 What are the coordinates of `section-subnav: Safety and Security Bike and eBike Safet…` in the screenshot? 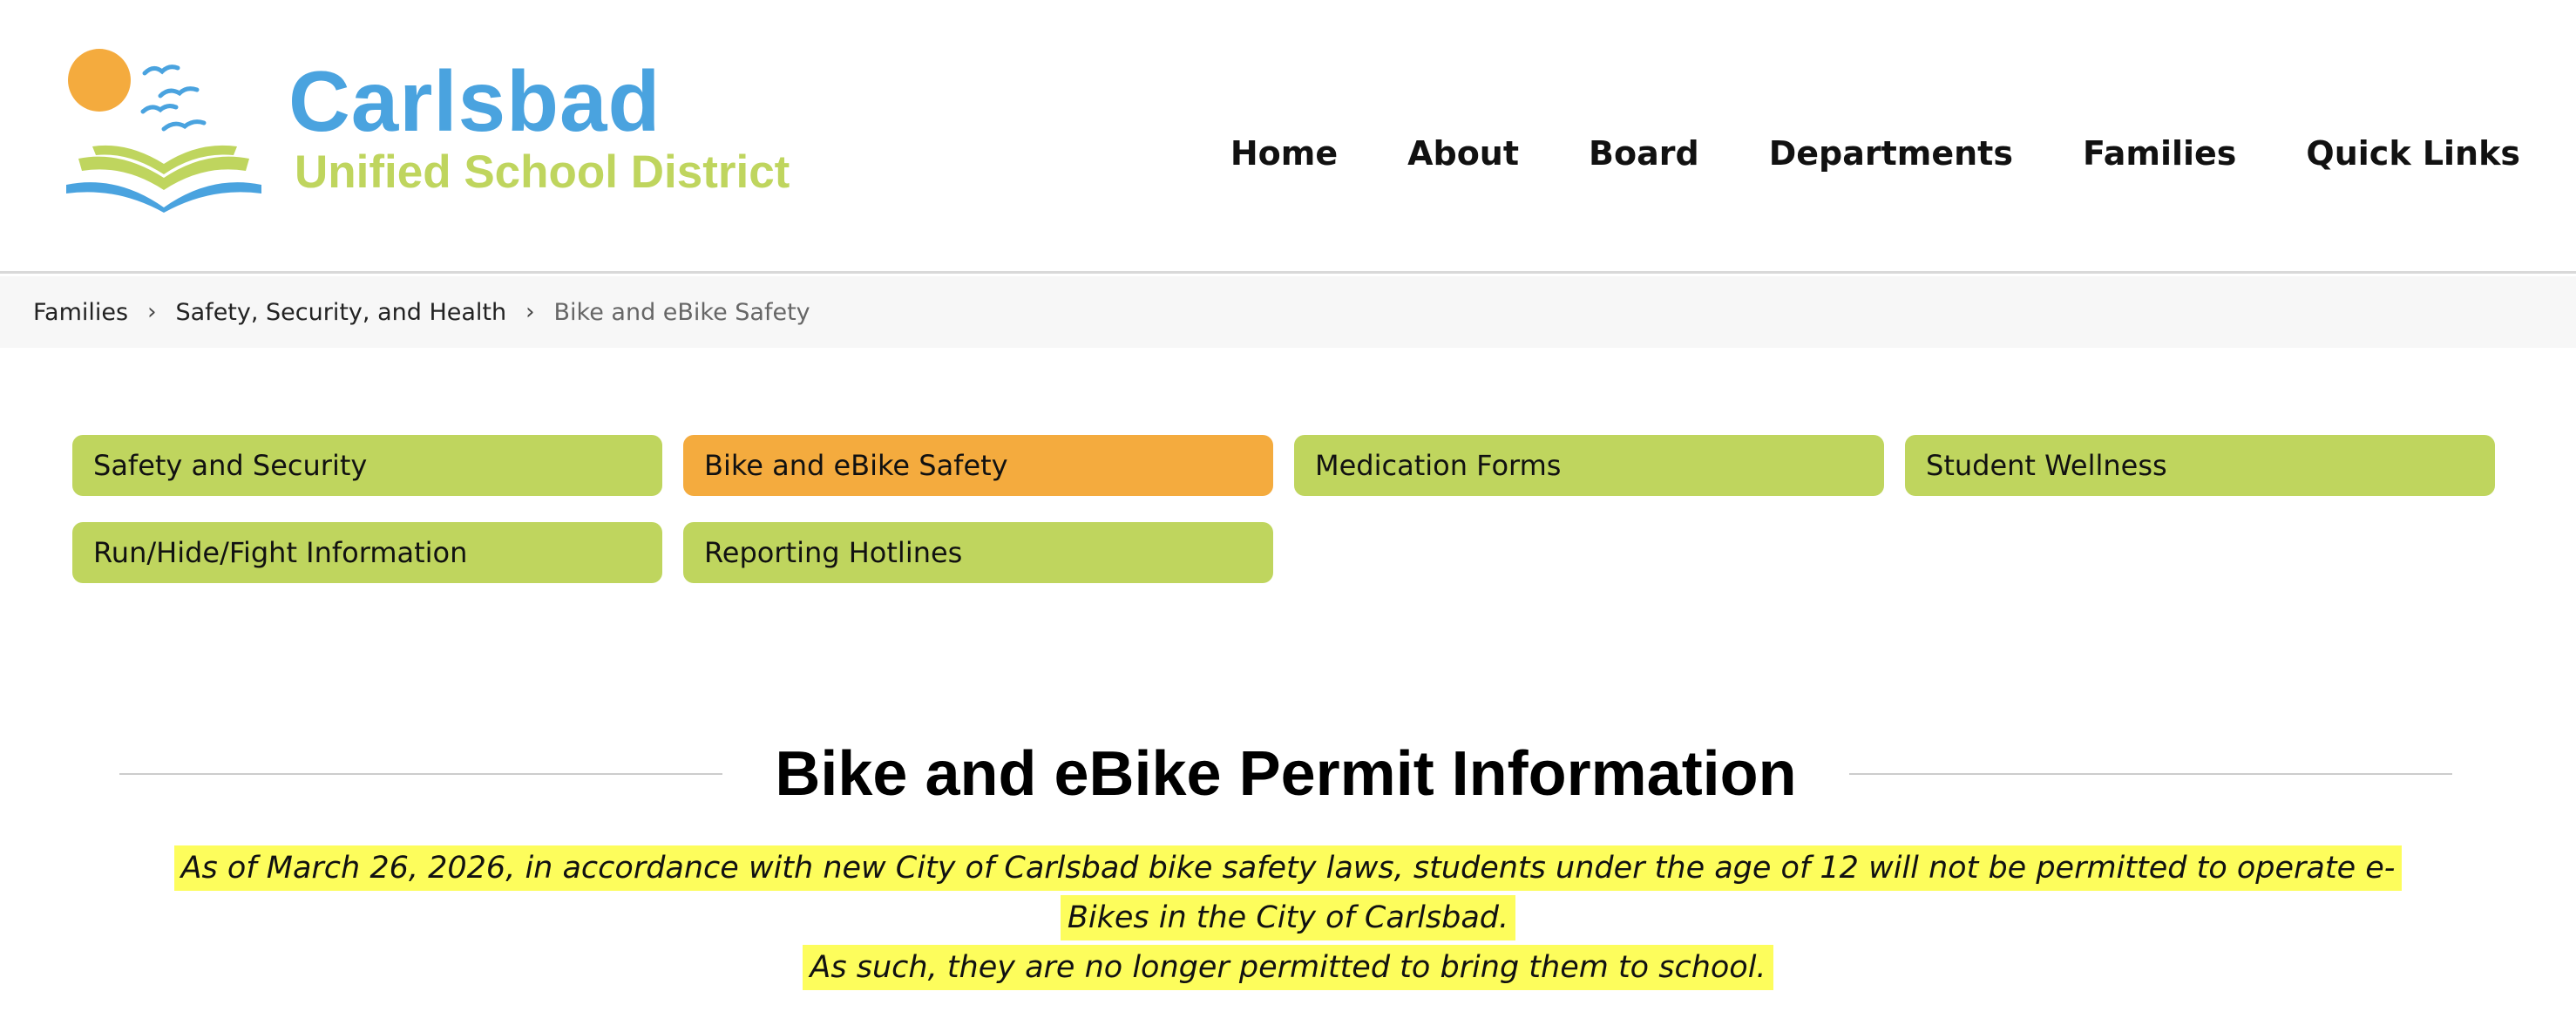 It's located at (1285, 509).